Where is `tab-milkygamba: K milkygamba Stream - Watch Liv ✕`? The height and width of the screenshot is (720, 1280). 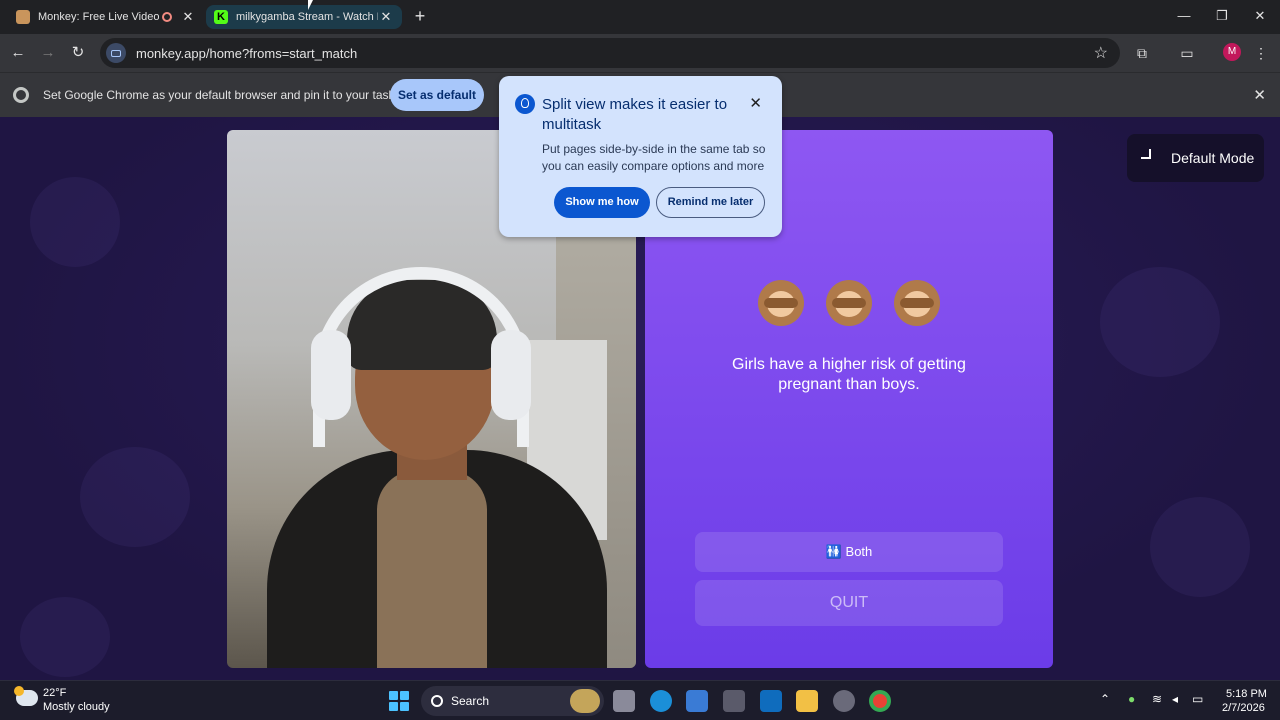
tab-milkygamba: K milkygamba Stream - Watch Liv ✕ is located at coordinates (304, 17).